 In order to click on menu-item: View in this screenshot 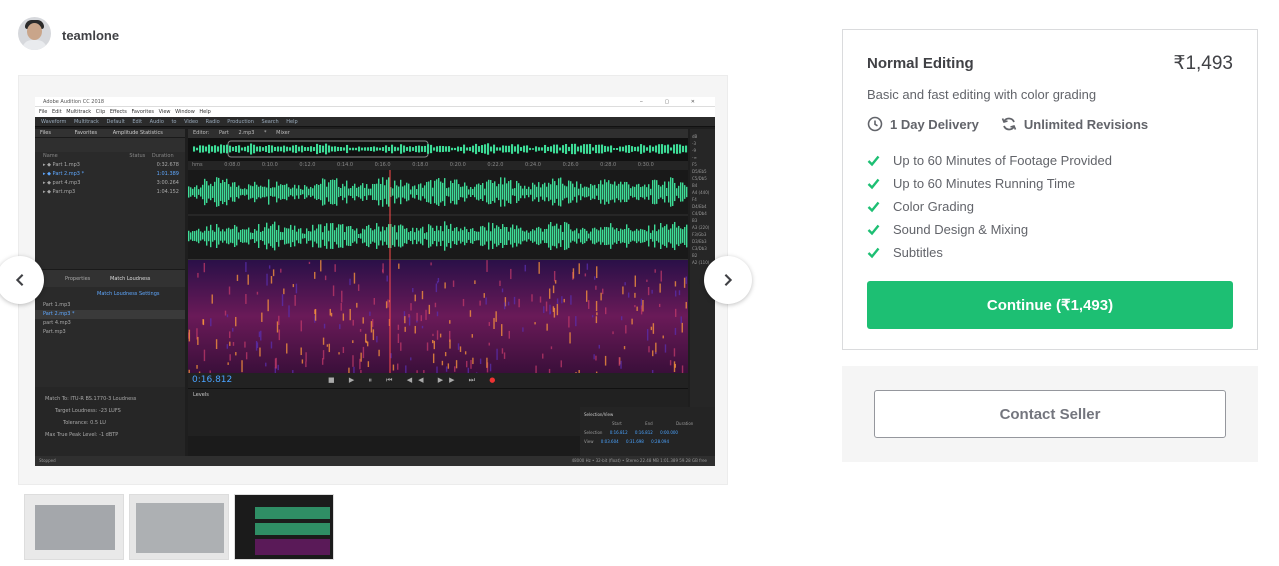, I will do `click(167, 112)`.